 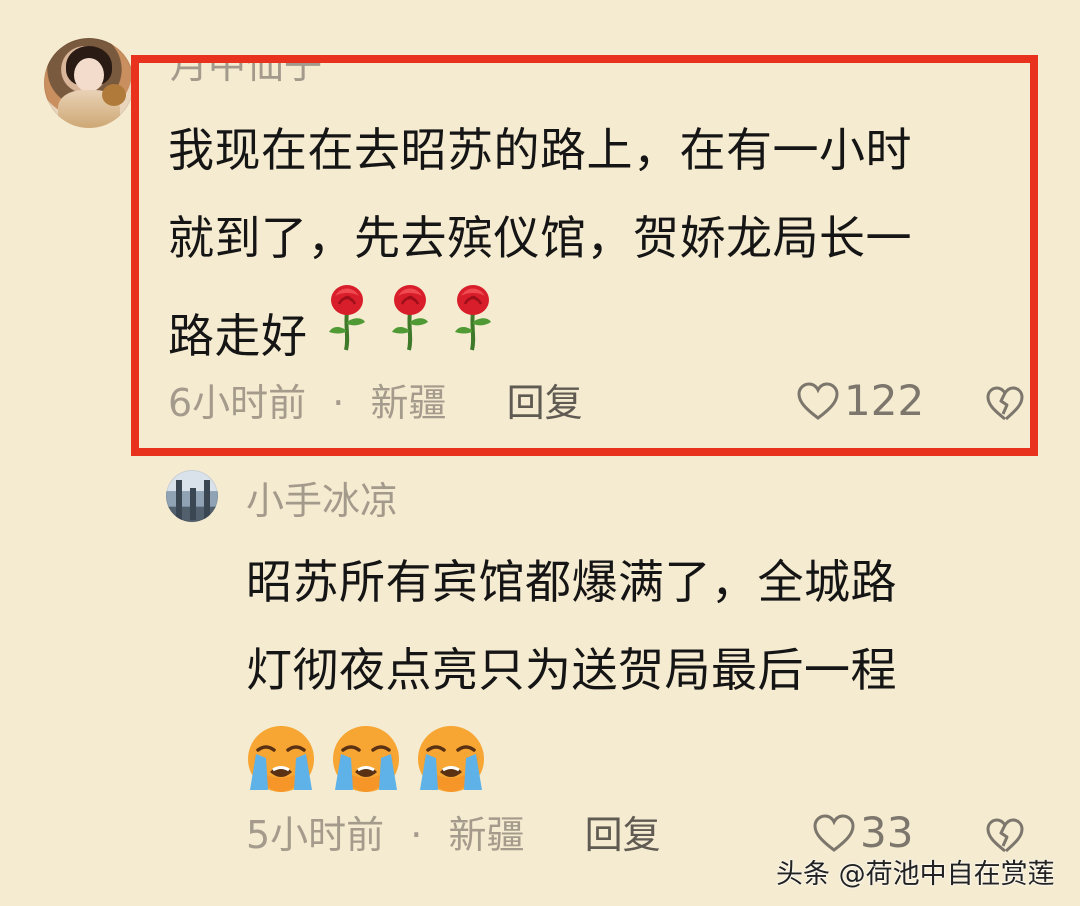 I want to click on comment-text-line: 路走好, so click(x=540, y=326).